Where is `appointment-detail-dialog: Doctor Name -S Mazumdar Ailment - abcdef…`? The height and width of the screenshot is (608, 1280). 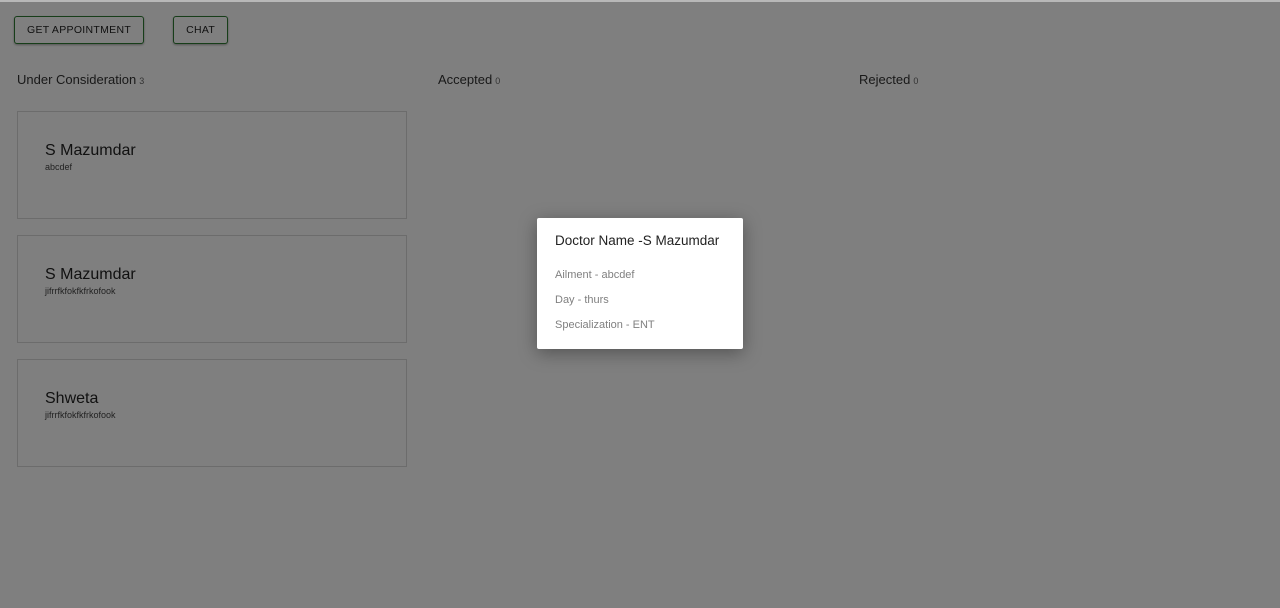
appointment-detail-dialog: Doctor Name -S Mazumdar Ailment - abcdef… is located at coordinates (640, 283).